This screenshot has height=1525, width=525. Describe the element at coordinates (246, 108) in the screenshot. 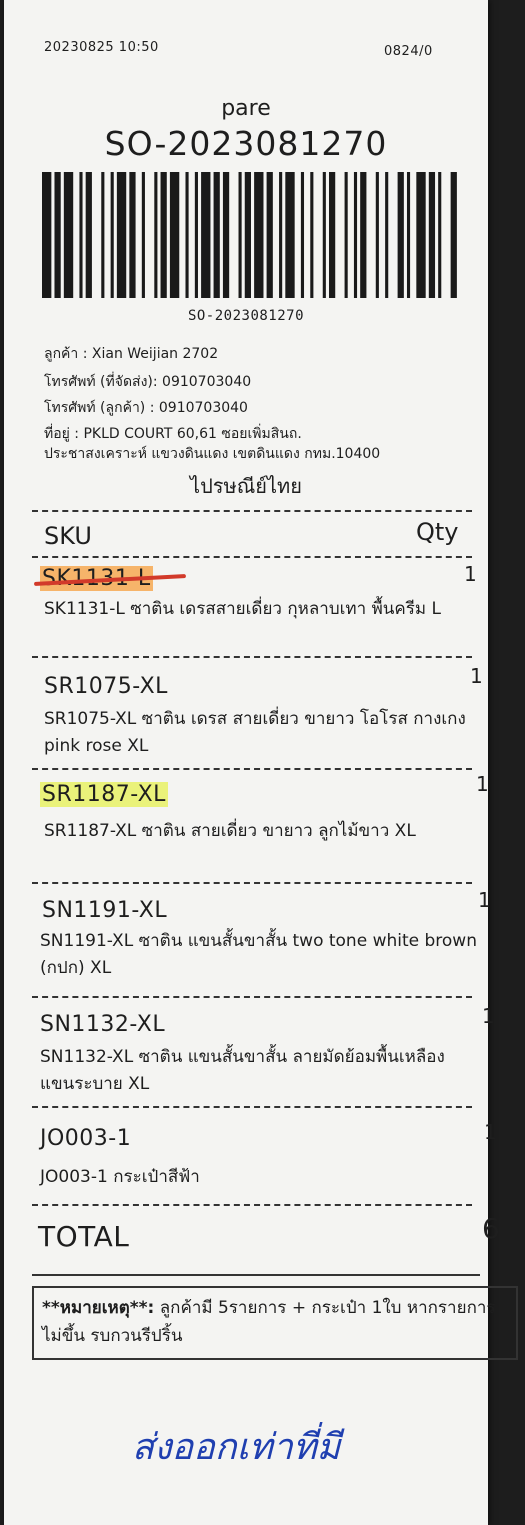

I see `store-name: pare` at that location.